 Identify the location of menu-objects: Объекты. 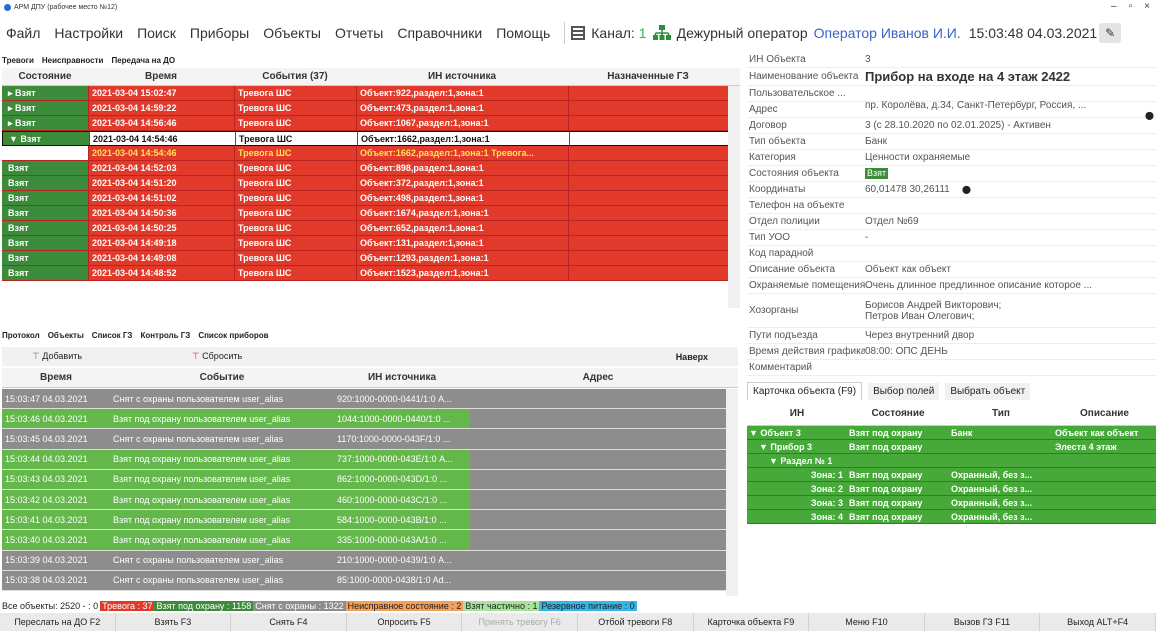
(292, 33).